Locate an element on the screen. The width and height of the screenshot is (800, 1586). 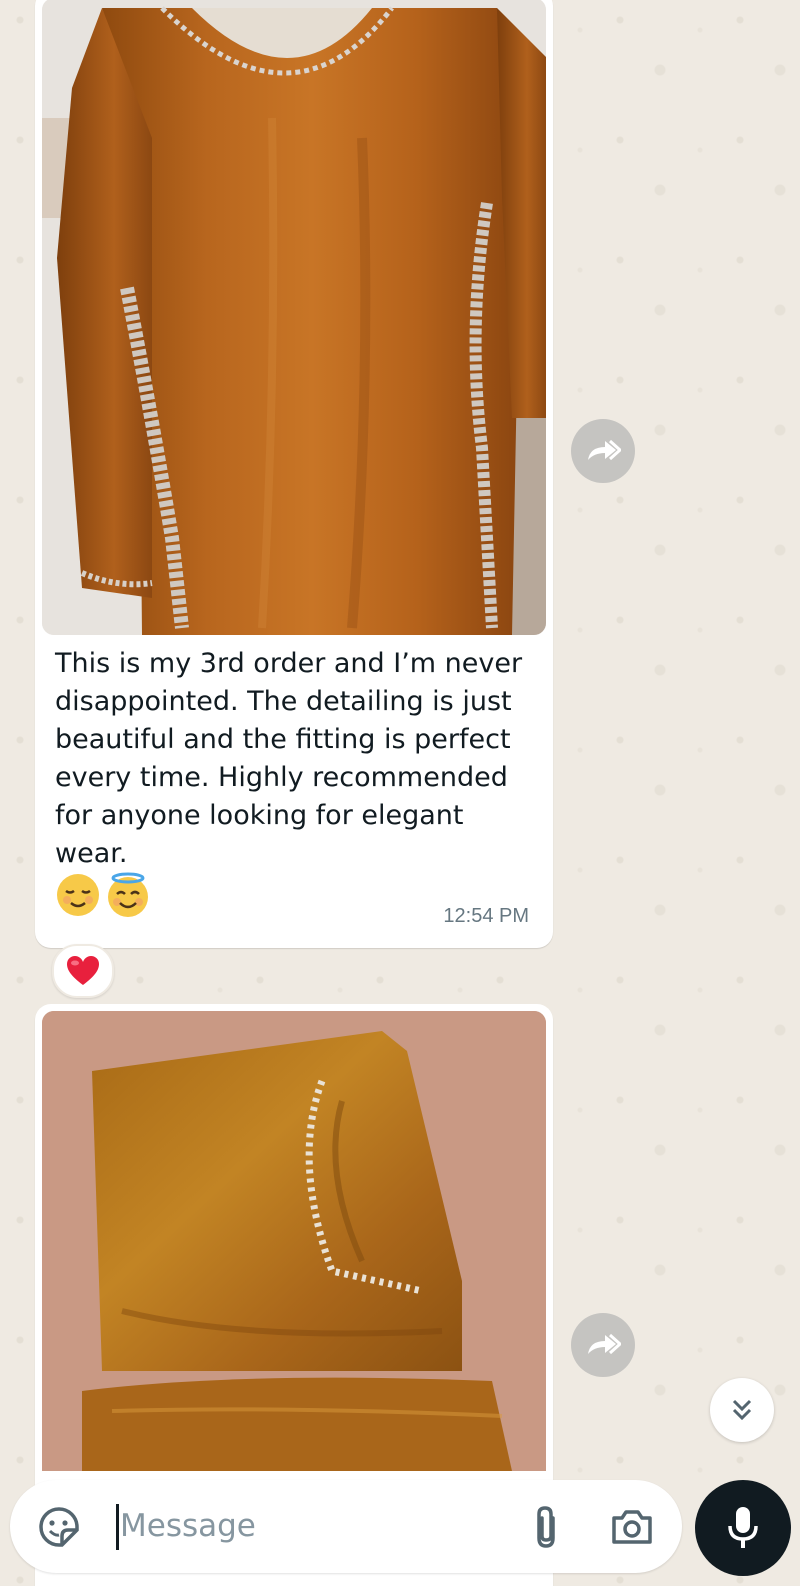
message-input is located at coordinates (310, 1526).